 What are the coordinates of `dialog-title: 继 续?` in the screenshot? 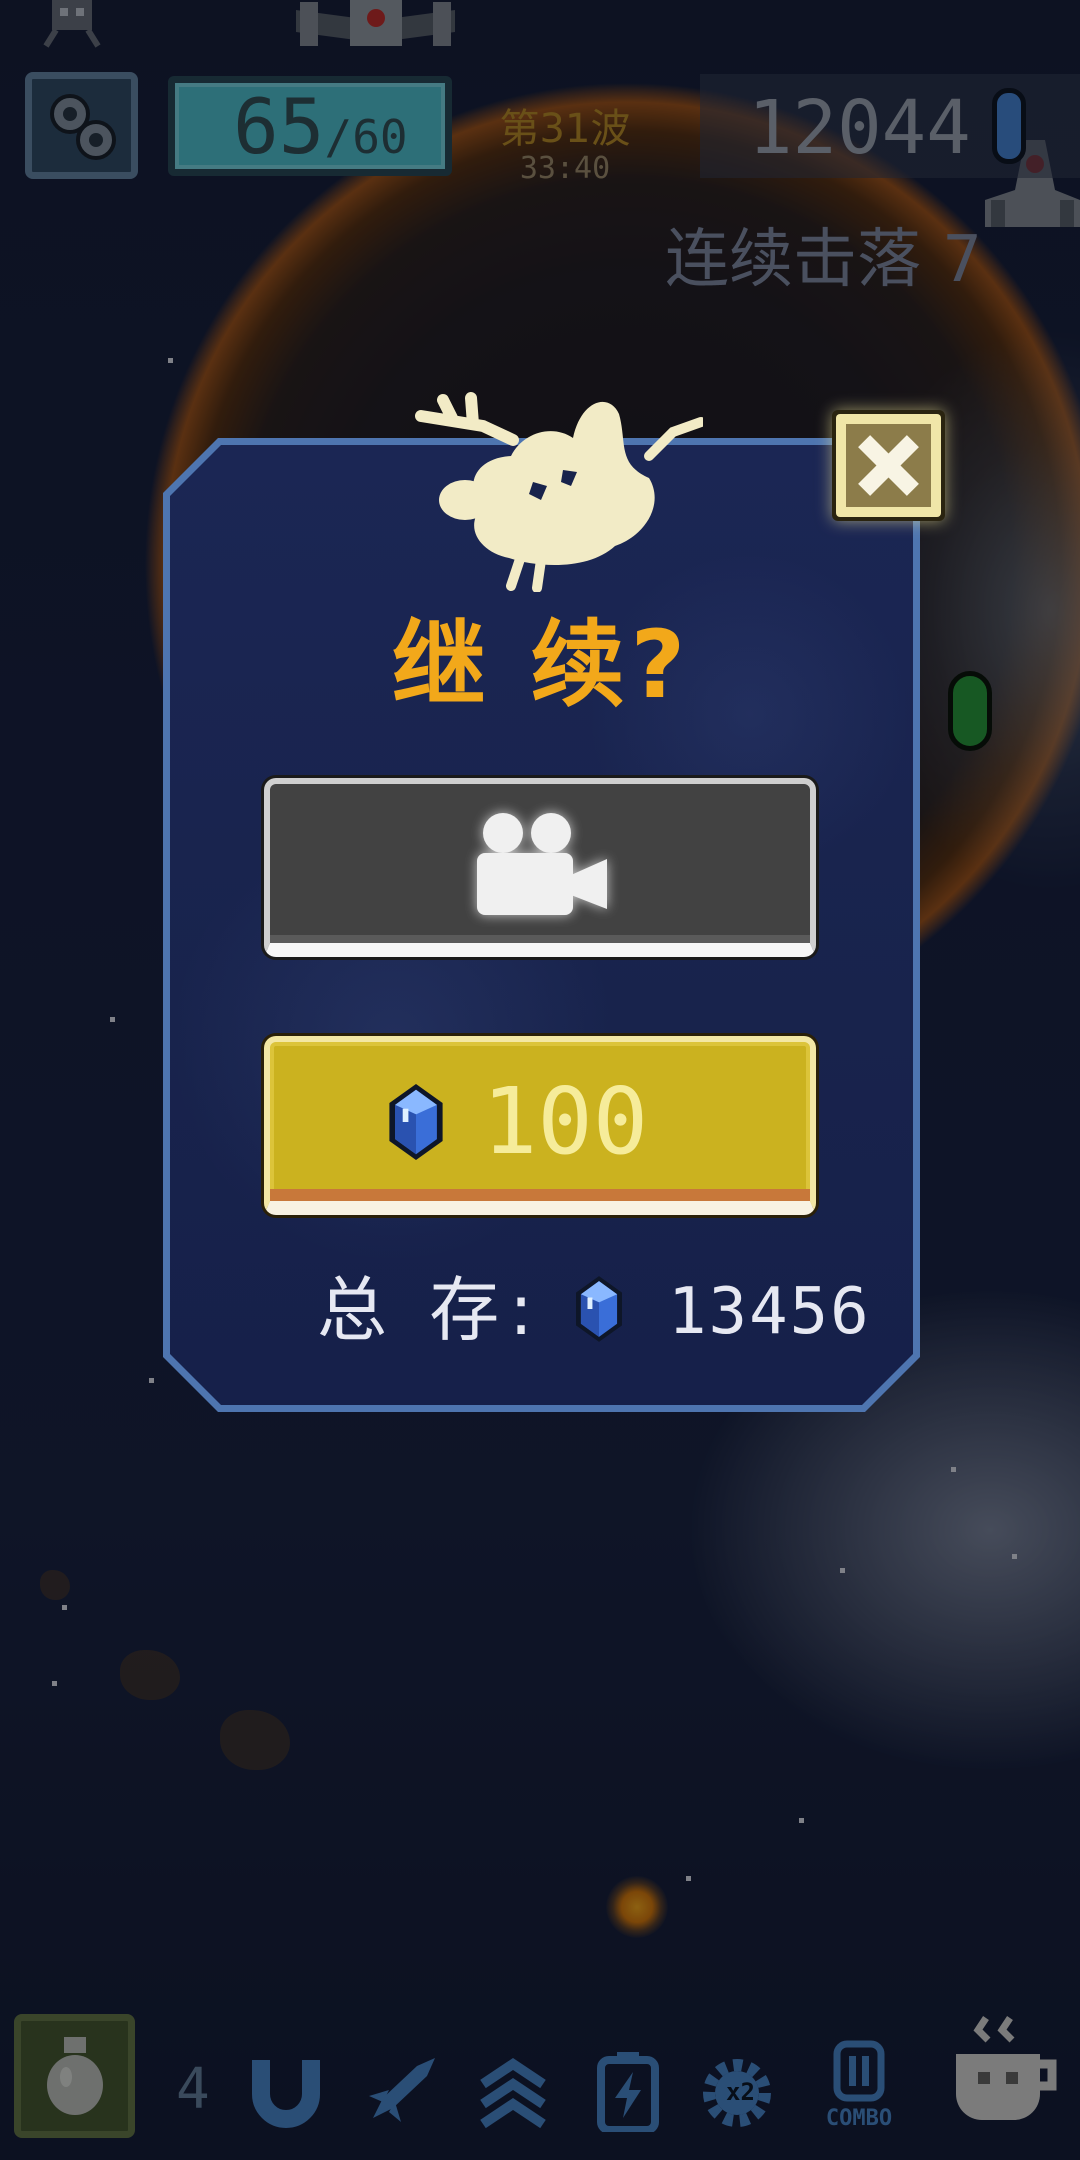 It's located at (541, 665).